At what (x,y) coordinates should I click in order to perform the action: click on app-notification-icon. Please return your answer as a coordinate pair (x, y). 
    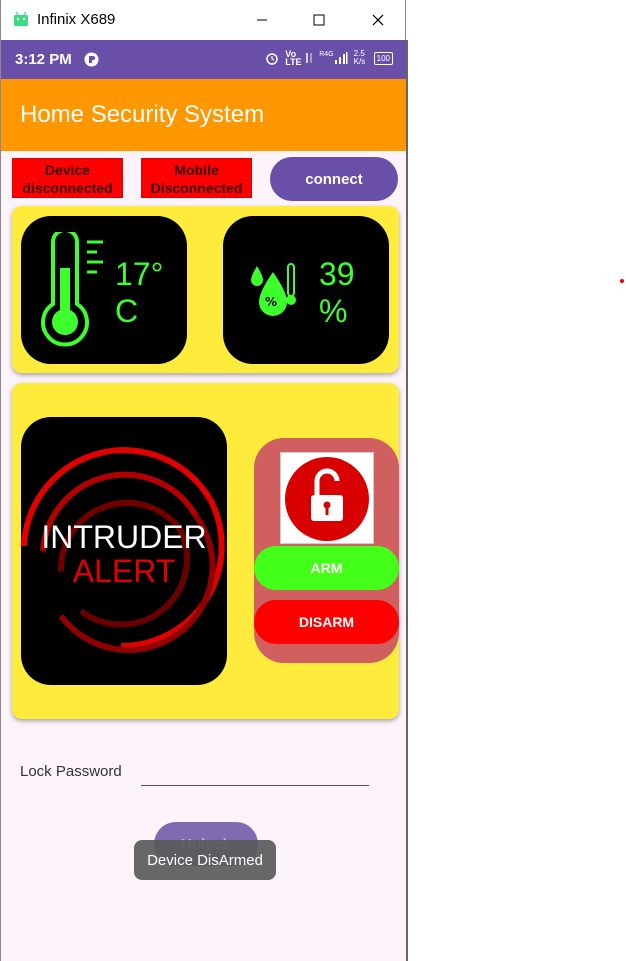
    Looking at the image, I should click on (91, 59).